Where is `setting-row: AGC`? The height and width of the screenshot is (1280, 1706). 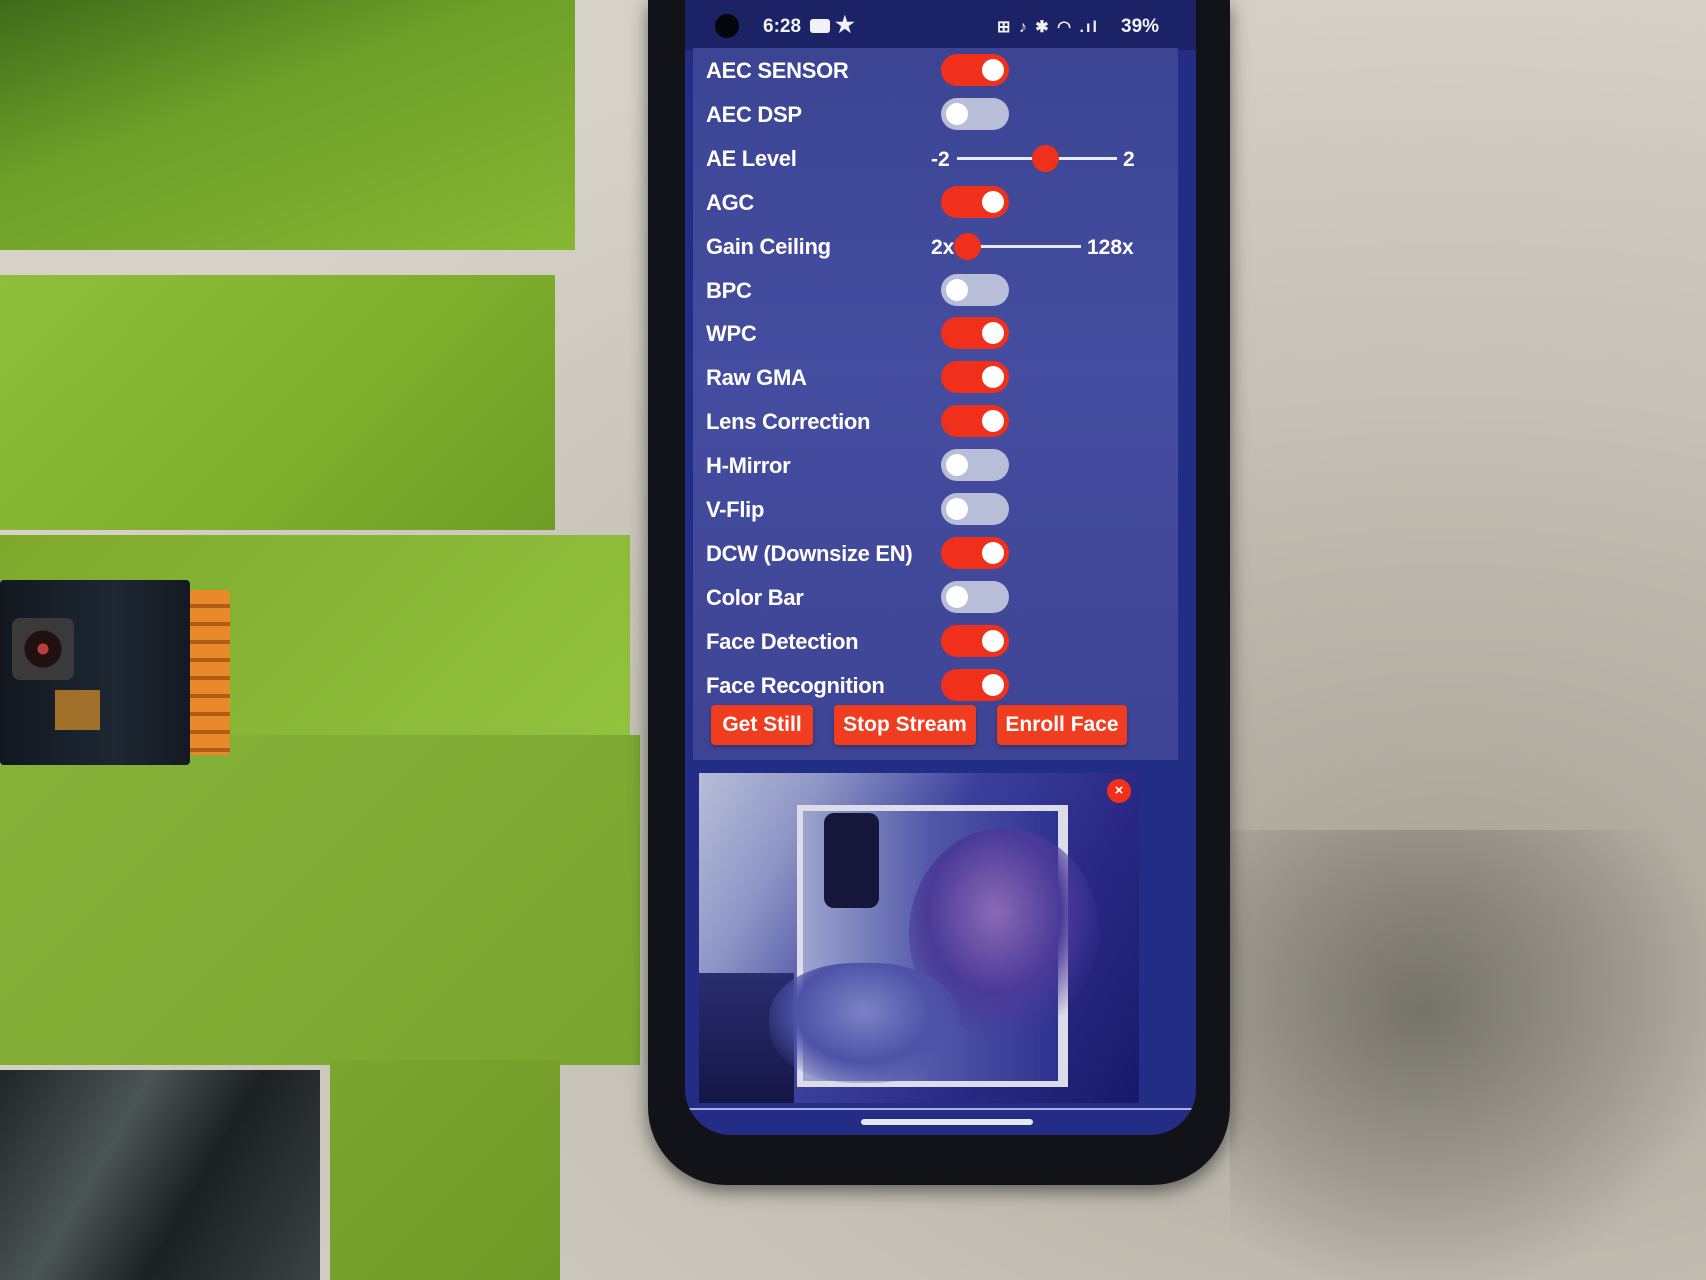 setting-row: AGC is located at coordinates (935, 202).